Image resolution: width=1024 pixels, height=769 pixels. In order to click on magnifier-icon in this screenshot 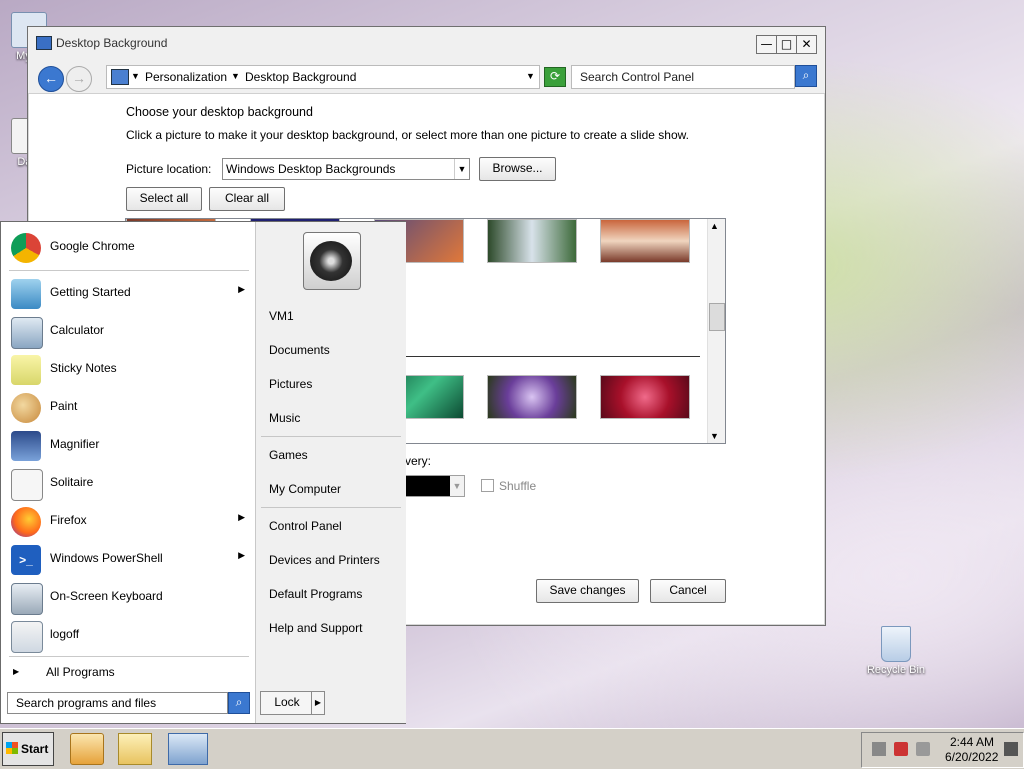, I will do `click(26, 446)`.